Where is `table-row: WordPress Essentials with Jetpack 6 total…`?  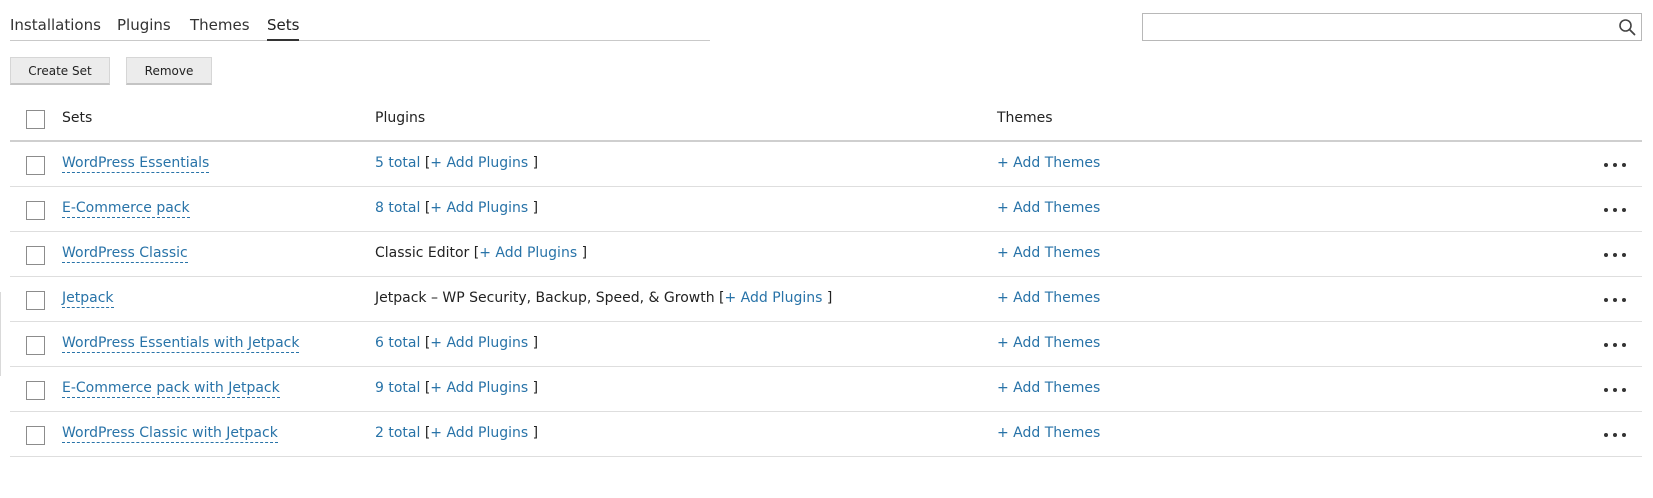 table-row: WordPress Essentials with Jetpack 6 total… is located at coordinates (826, 344).